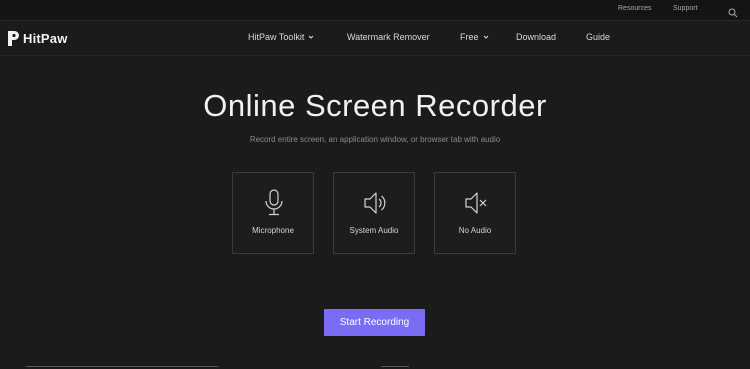 The height and width of the screenshot is (369, 750). Describe the element at coordinates (45, 38) in the screenshot. I see `brand-name: HitPaw` at that location.